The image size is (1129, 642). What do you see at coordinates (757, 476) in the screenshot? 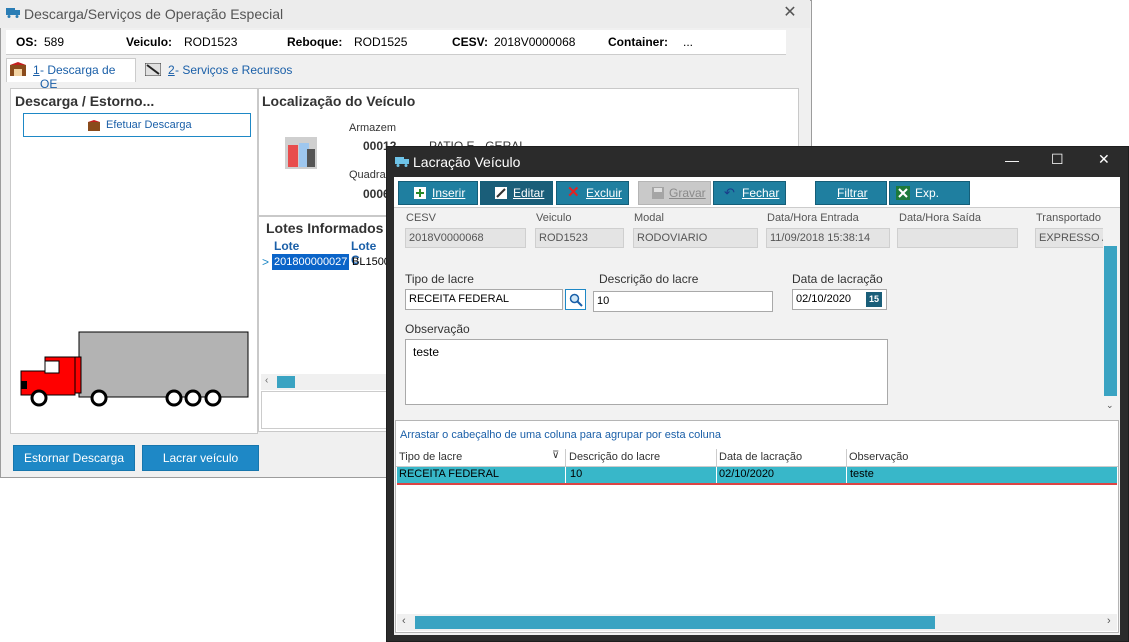
I see `table-row: RECEITA FEDERAL 10 02/10/2020 teste` at bounding box center [757, 476].